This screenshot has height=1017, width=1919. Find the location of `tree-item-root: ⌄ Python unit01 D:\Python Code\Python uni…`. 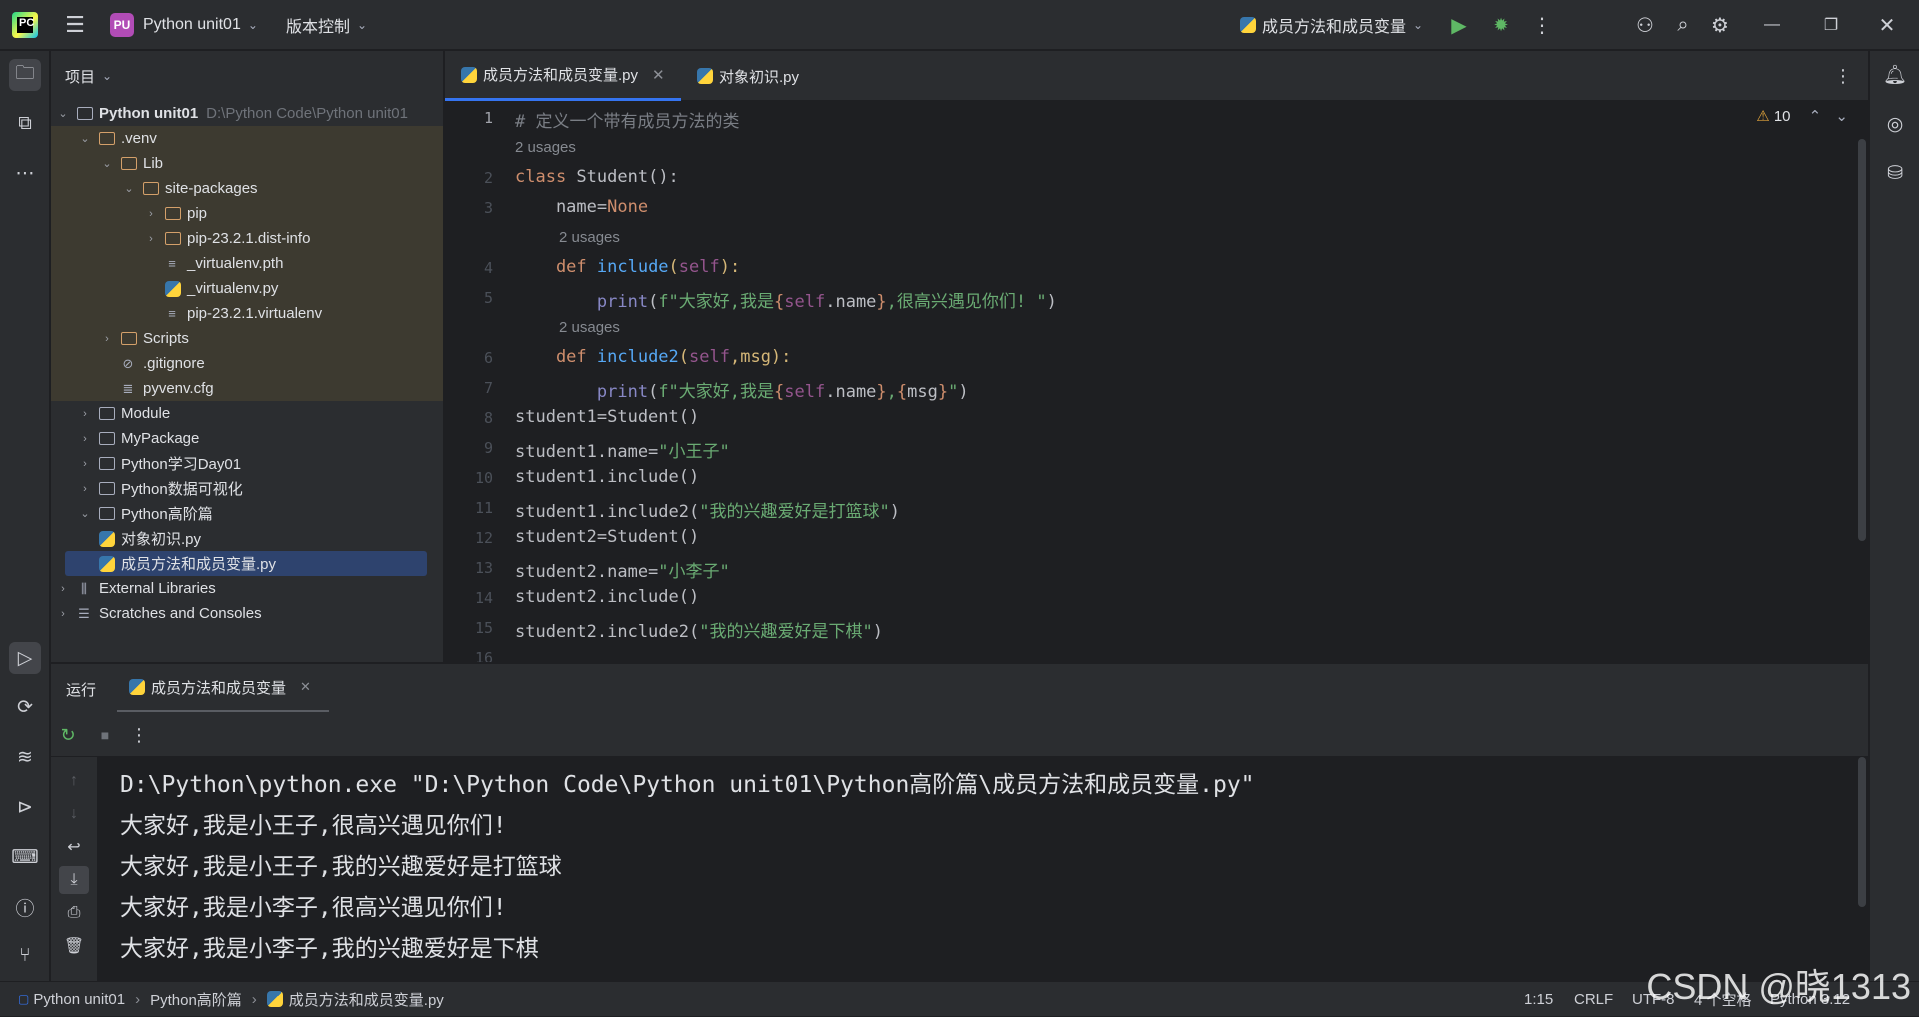

tree-item-root: ⌄ Python unit01 D:\Python Code\Python uni… is located at coordinates (247, 113).